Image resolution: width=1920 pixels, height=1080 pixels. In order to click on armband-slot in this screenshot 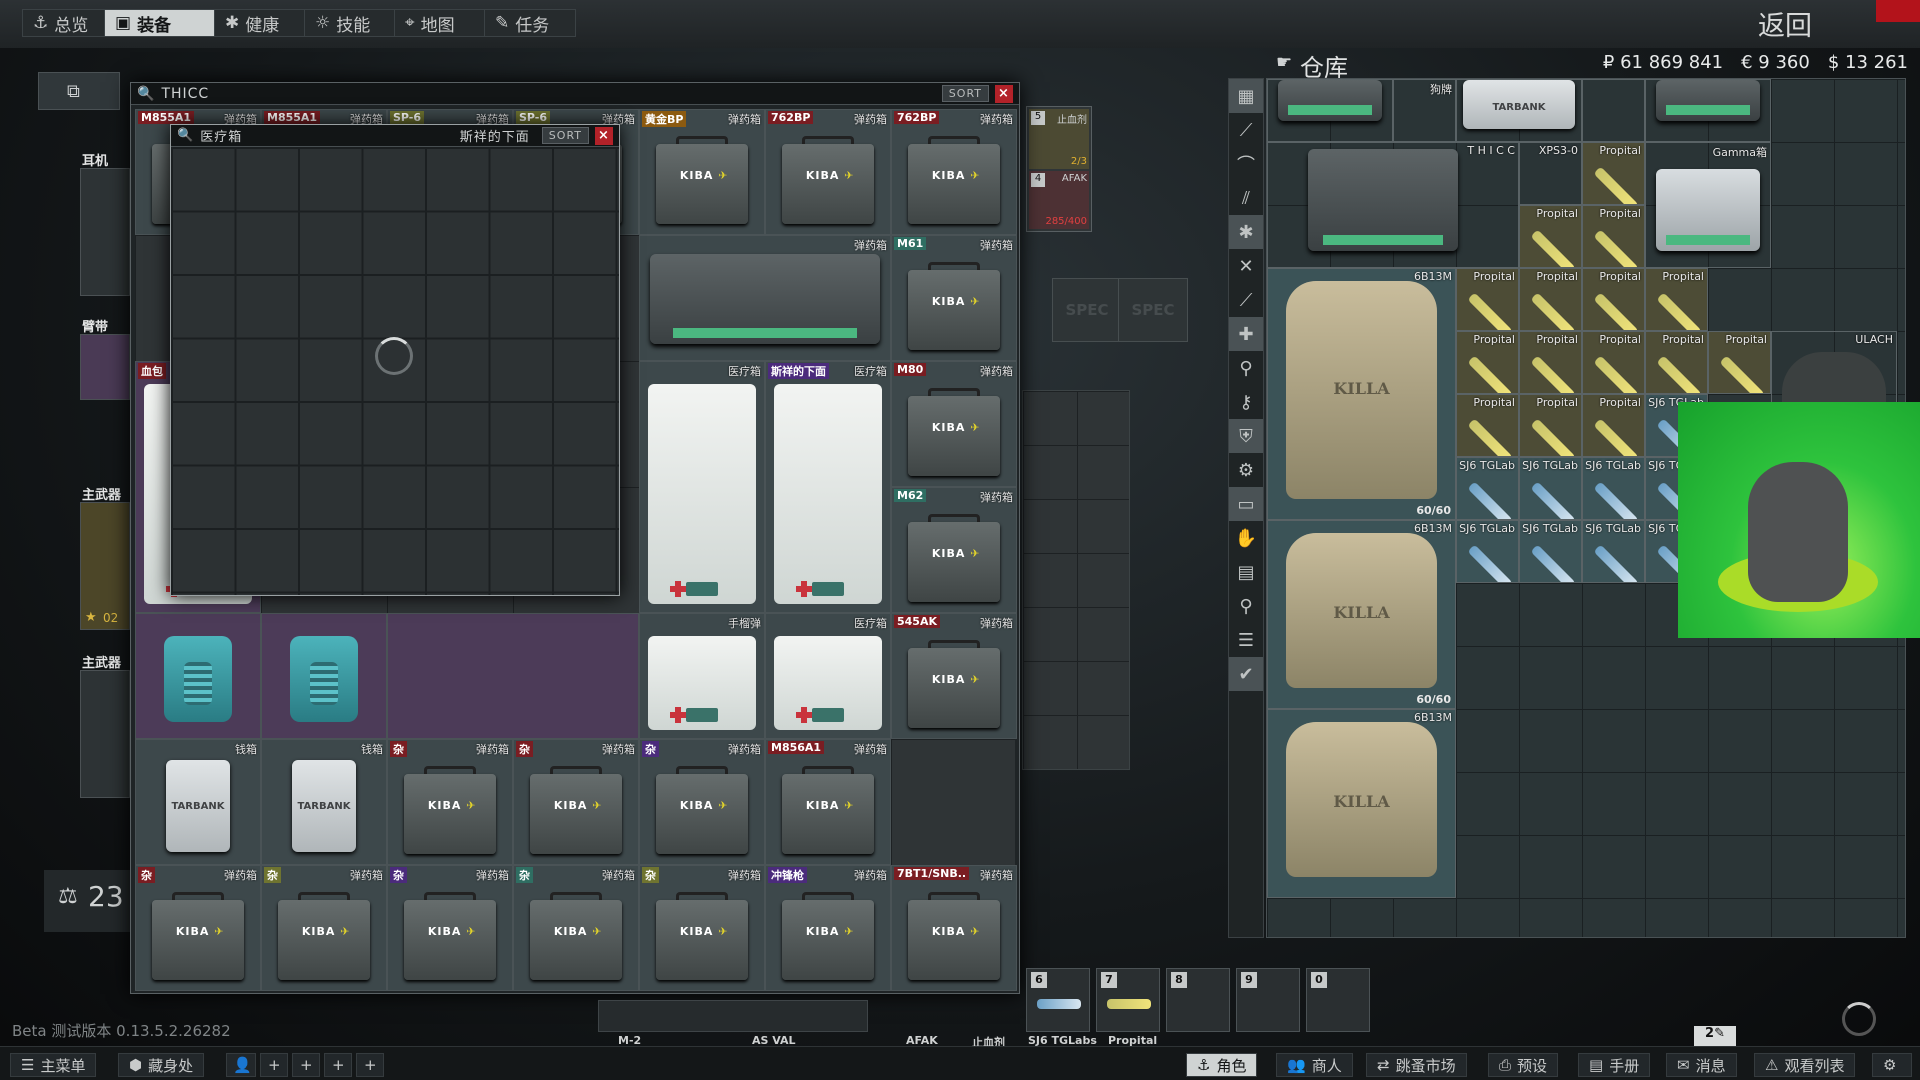, I will do `click(105, 367)`.